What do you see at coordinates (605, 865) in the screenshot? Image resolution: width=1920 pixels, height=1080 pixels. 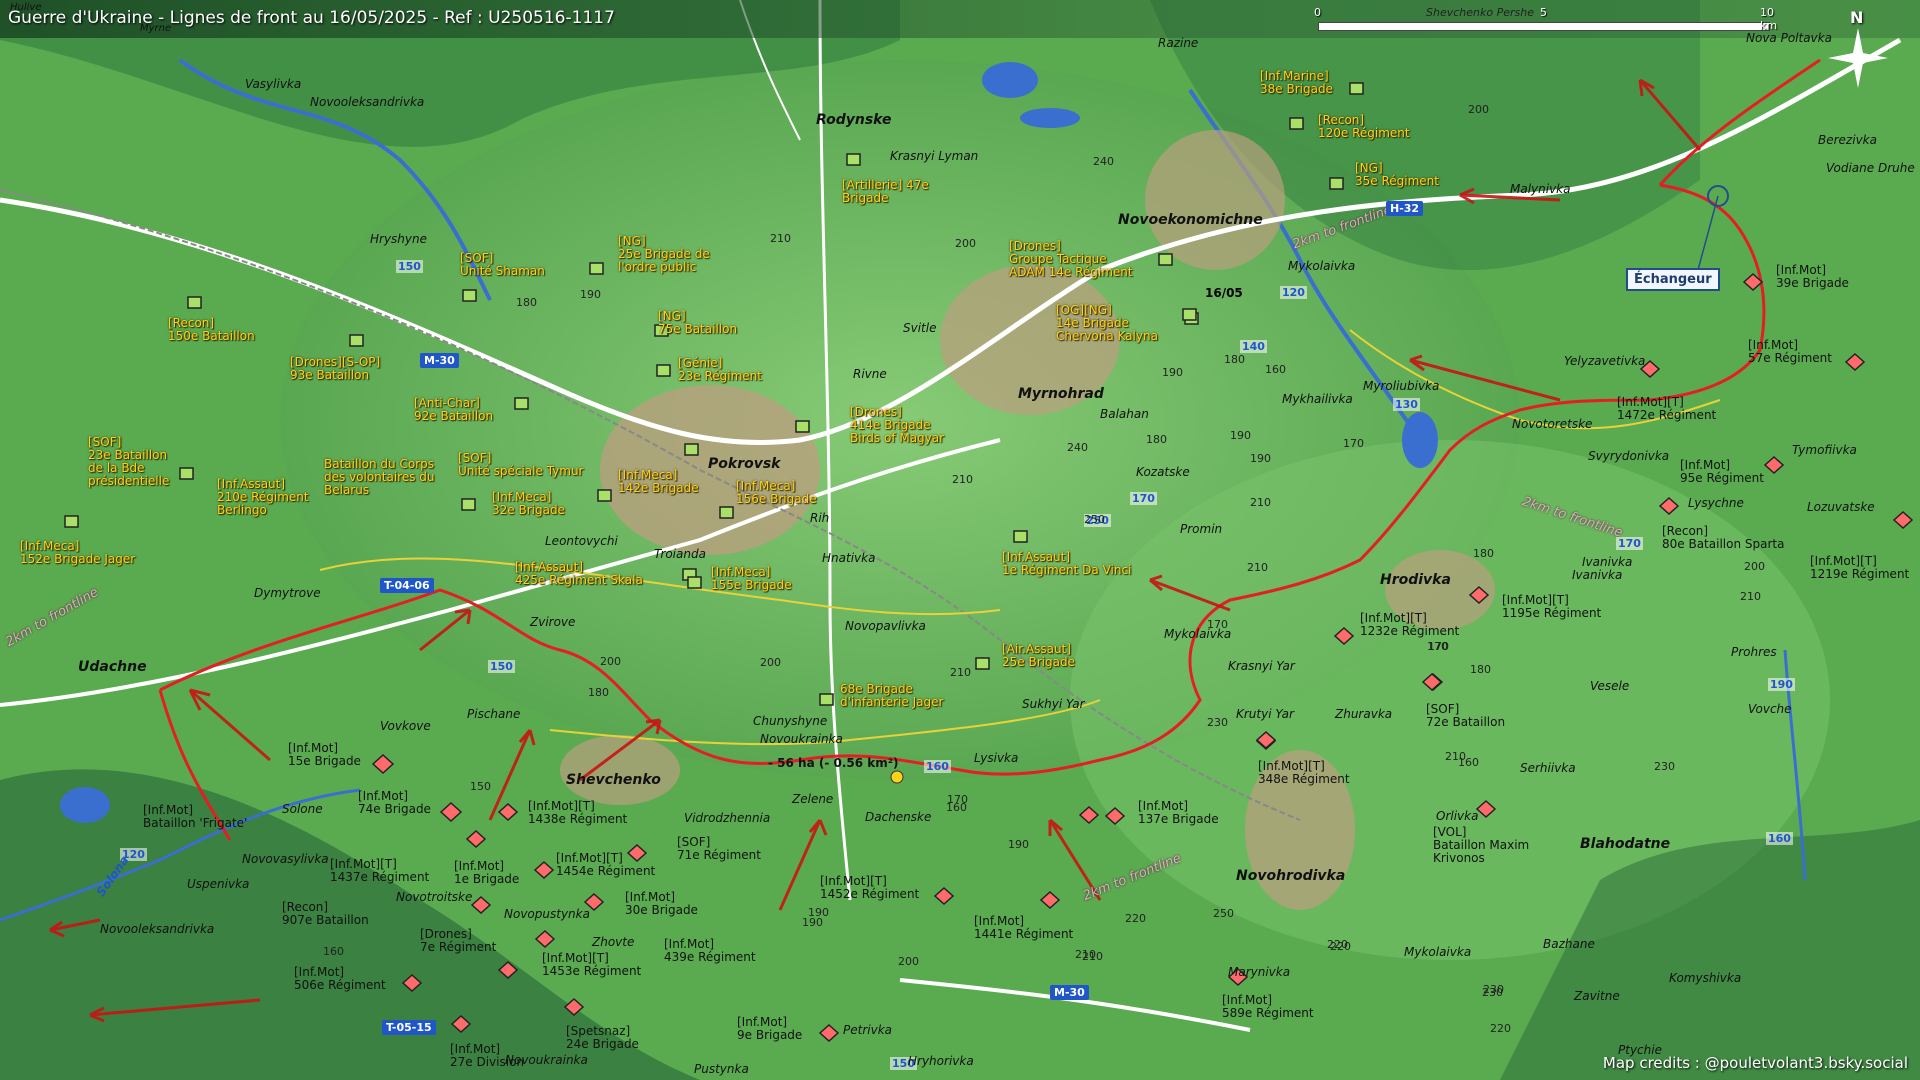 I see `unit-label-russia: [Inf.Mot][T] 1454e Régiment` at bounding box center [605, 865].